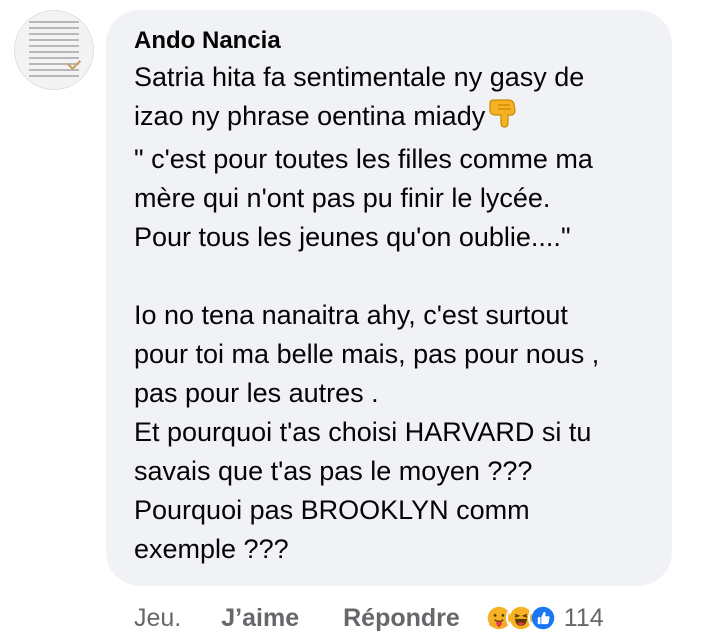 The image size is (720, 642). I want to click on avatar-document-graphic, so click(54, 51).